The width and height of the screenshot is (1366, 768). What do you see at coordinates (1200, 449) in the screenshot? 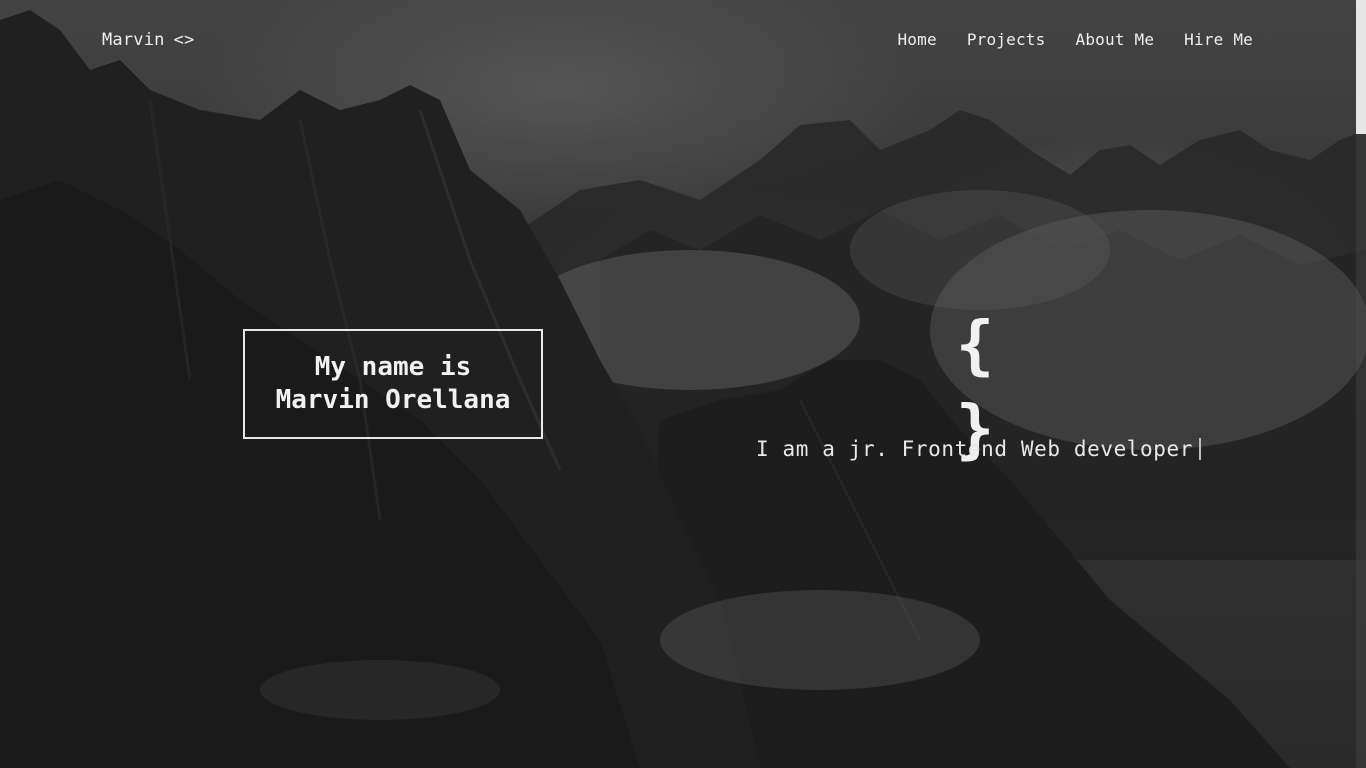
I see `typing-cursor` at bounding box center [1200, 449].